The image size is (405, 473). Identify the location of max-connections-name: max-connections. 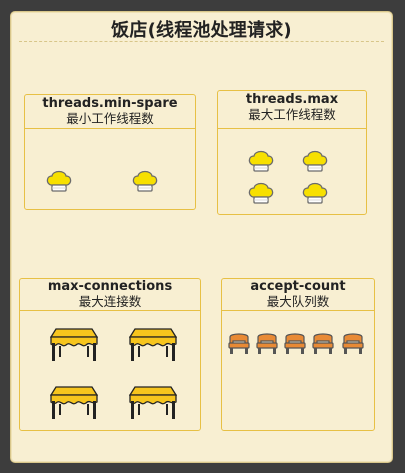
(110, 286).